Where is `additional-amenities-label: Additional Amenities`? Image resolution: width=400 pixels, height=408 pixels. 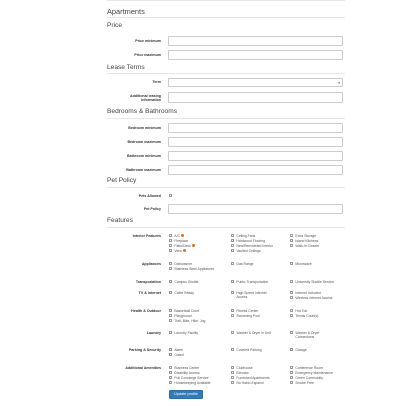
additional-amenities-label: Additional Amenities is located at coordinates (143, 368).